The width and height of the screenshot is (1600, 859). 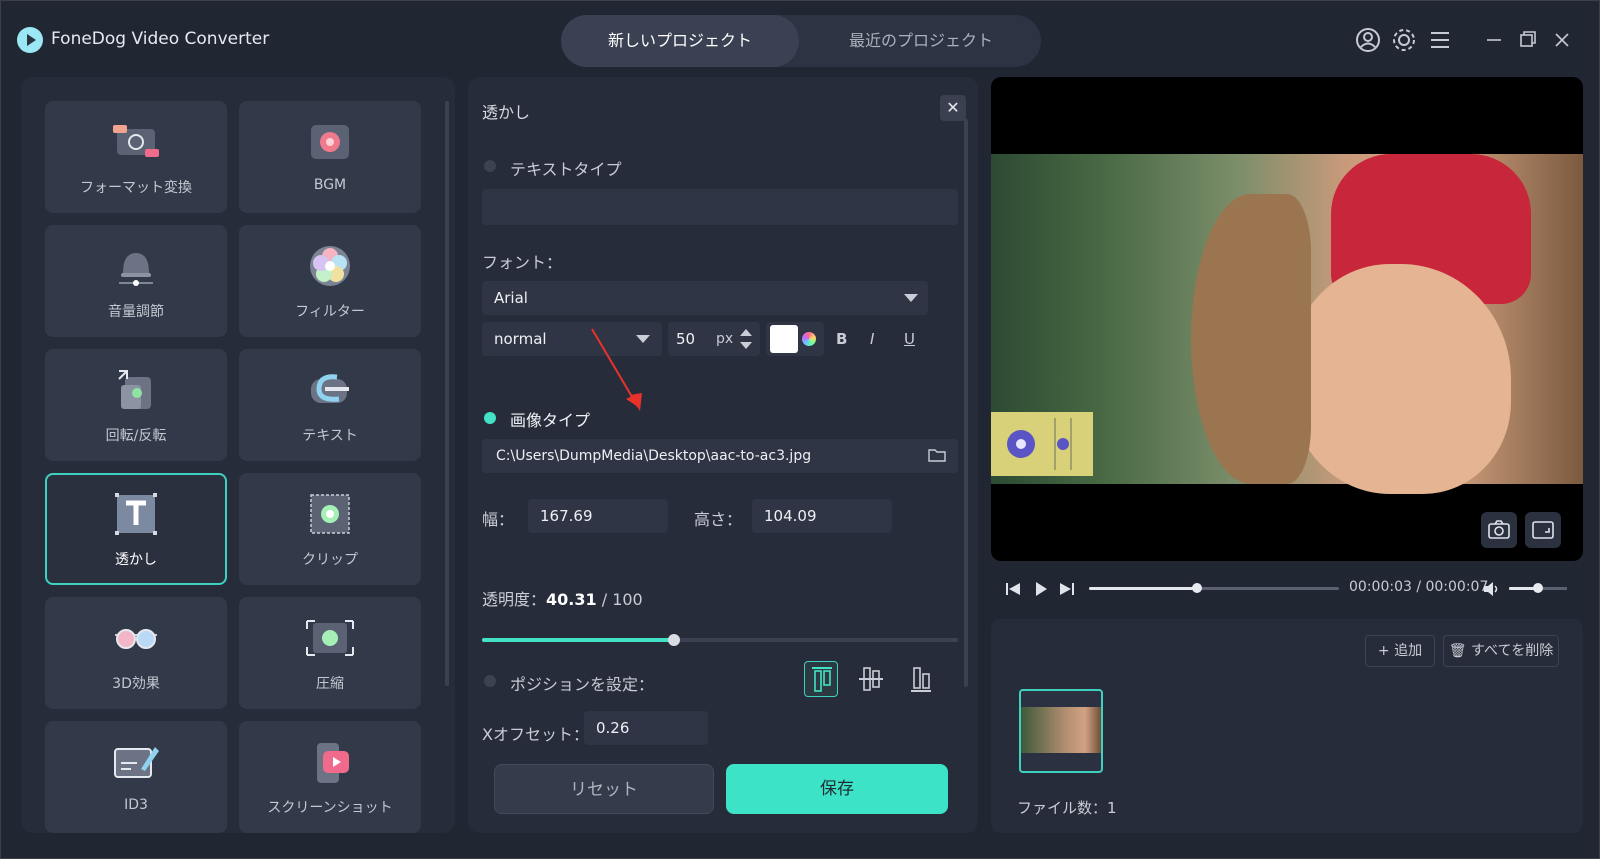 What do you see at coordinates (1214, 588) in the screenshot?
I see `playback-progress-bar` at bounding box center [1214, 588].